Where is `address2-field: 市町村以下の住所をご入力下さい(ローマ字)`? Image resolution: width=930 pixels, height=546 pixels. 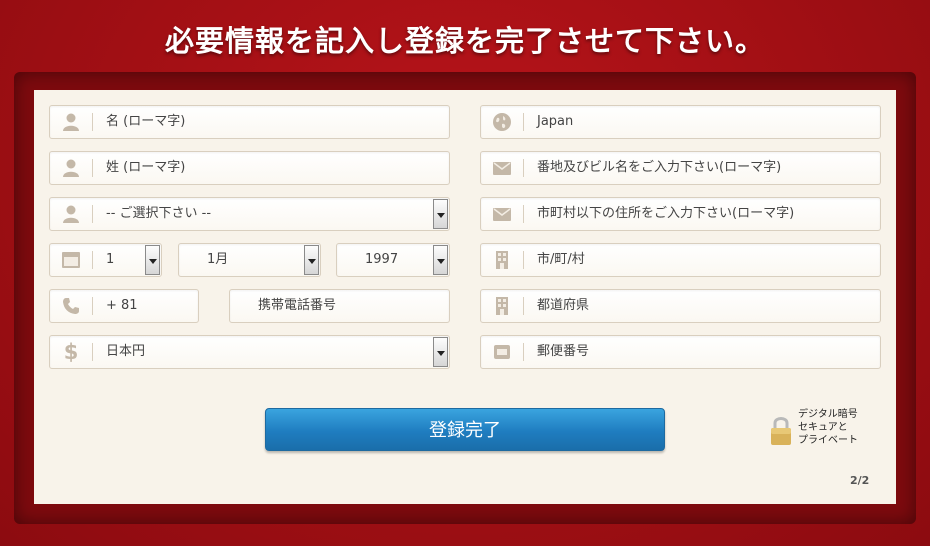
address2-field: 市町村以下の住所をご入力下さい(ローマ字) is located at coordinates (680, 214).